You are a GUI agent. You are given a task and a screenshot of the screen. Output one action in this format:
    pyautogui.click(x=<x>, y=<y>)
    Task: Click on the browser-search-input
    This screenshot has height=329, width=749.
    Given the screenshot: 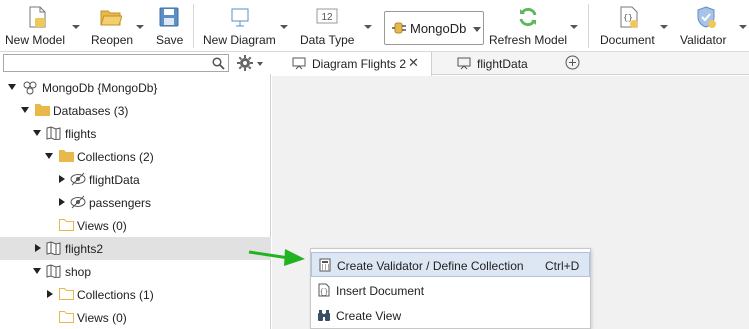 What is the action you would take?
    pyautogui.click(x=116, y=63)
    